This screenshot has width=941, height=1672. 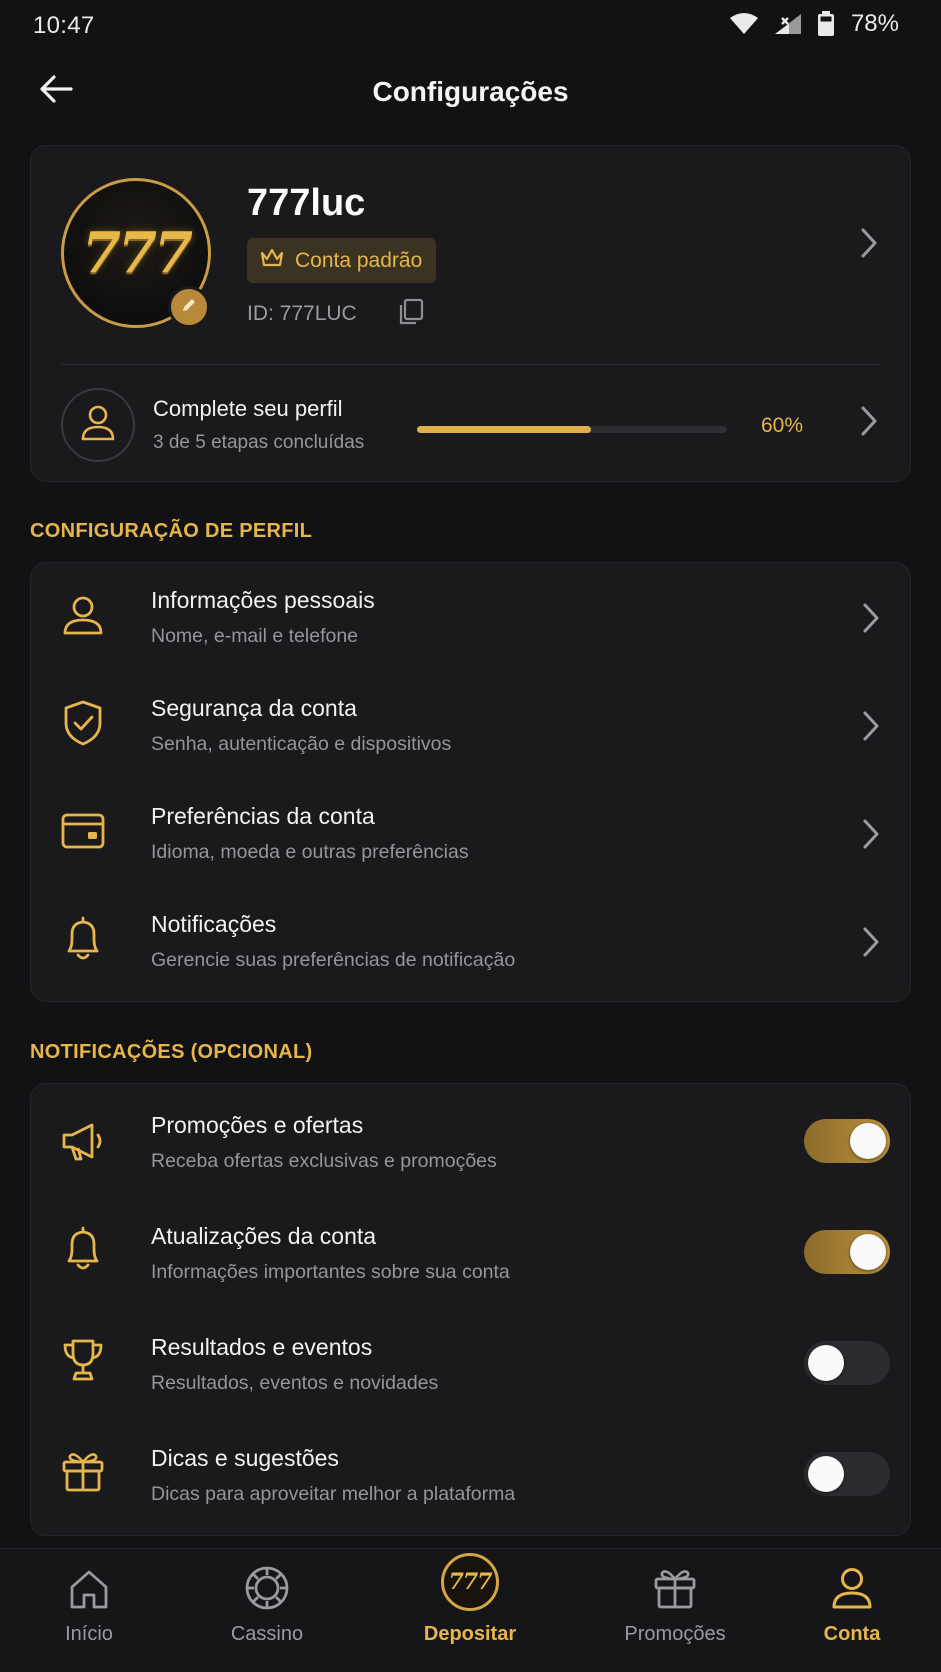 I want to click on pencil-icon, so click(x=189, y=307).